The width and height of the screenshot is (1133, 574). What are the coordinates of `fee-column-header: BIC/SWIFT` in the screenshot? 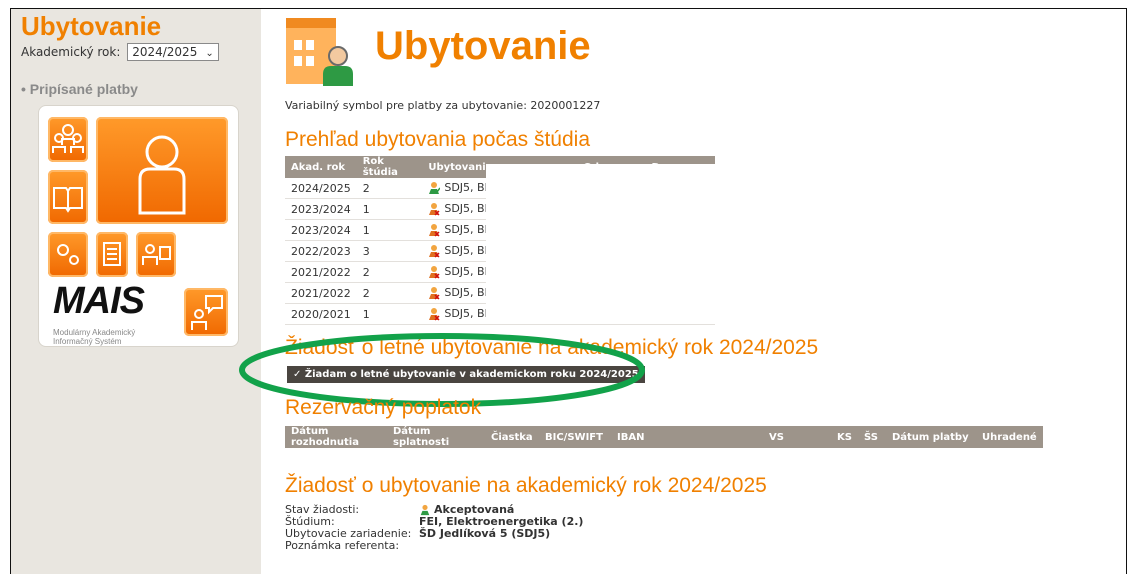 It's located at (575, 437).